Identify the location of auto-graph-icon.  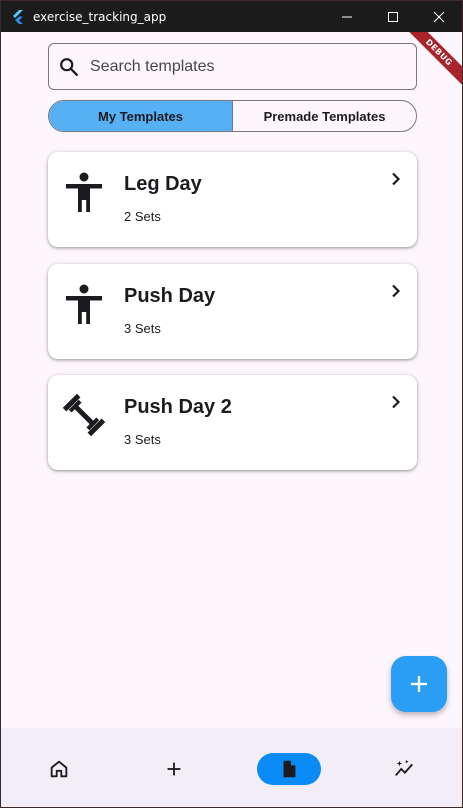
(404, 767).